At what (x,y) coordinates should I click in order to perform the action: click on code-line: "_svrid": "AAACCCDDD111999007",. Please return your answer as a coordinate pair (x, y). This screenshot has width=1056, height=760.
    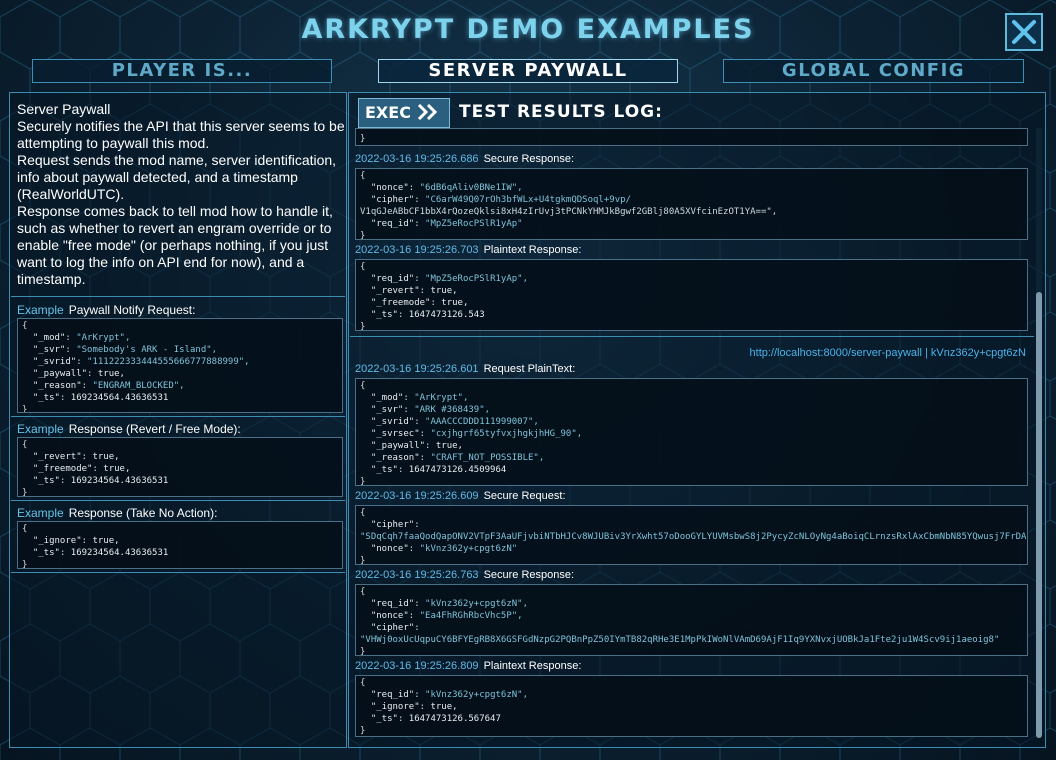
    Looking at the image, I should click on (454, 422).